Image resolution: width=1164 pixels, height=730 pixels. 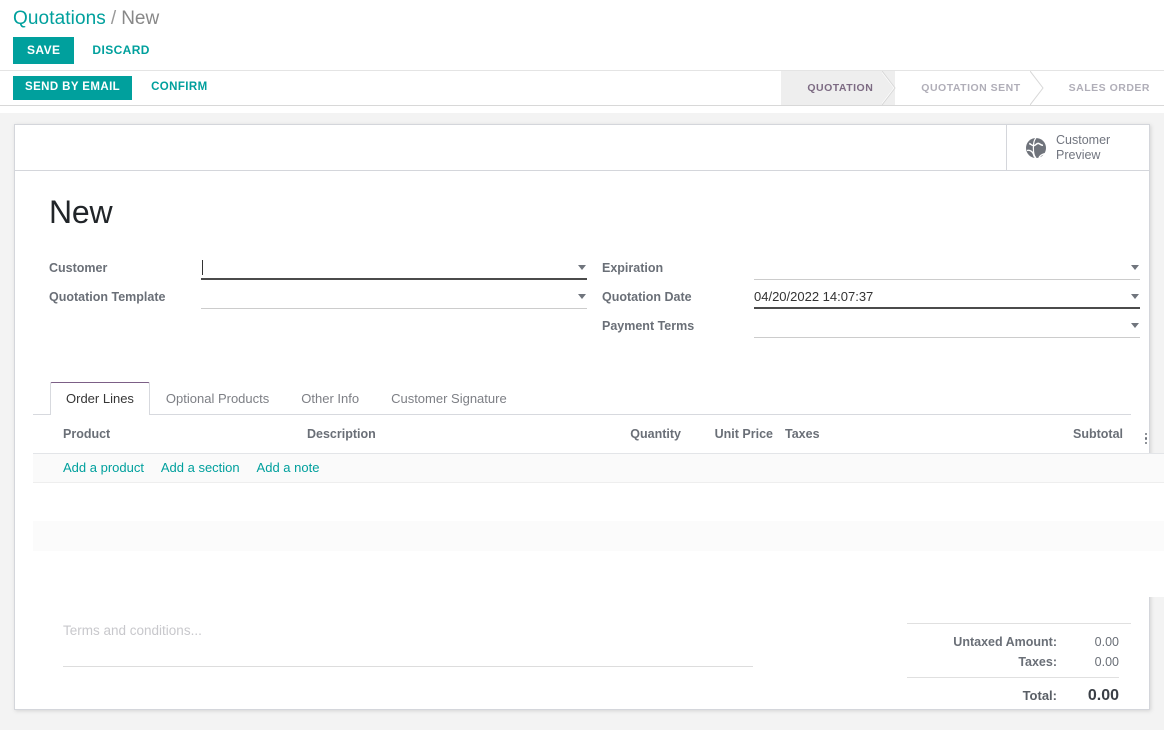 What do you see at coordinates (1083, 139) in the screenshot?
I see `customer-preview-line1: Customer` at bounding box center [1083, 139].